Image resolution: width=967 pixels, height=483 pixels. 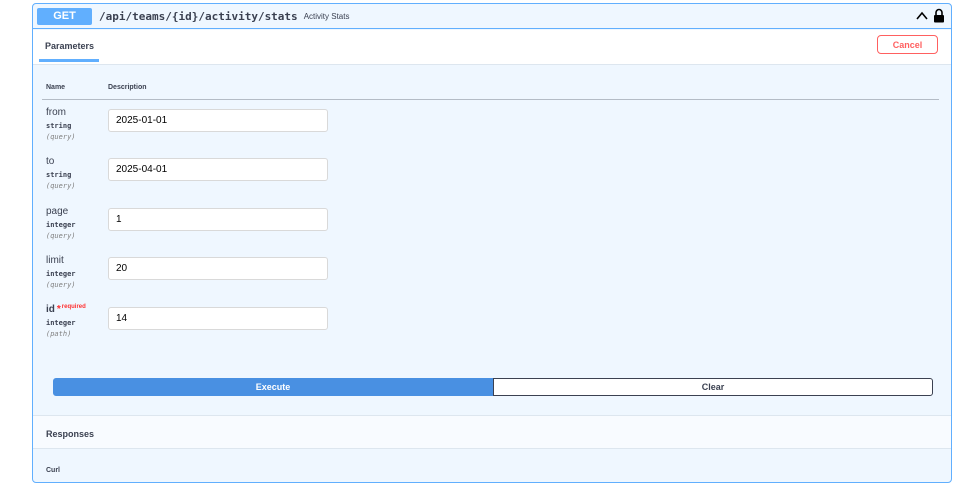 I want to click on param-id-input: 14, so click(x=218, y=318).